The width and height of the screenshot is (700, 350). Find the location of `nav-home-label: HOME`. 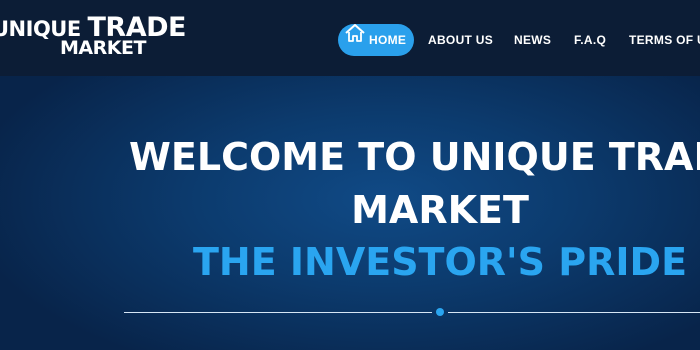

nav-home-label: HOME is located at coordinates (388, 40).